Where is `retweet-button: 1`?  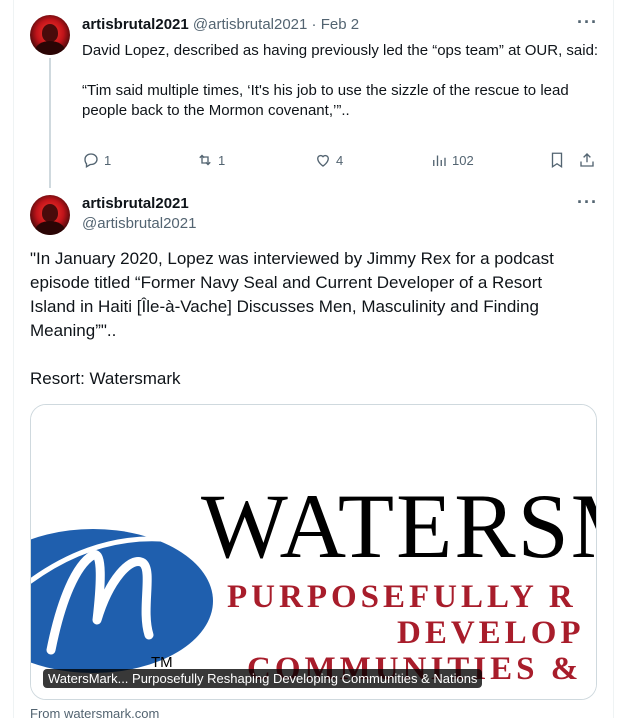
retweet-button: 1 is located at coordinates (210, 160).